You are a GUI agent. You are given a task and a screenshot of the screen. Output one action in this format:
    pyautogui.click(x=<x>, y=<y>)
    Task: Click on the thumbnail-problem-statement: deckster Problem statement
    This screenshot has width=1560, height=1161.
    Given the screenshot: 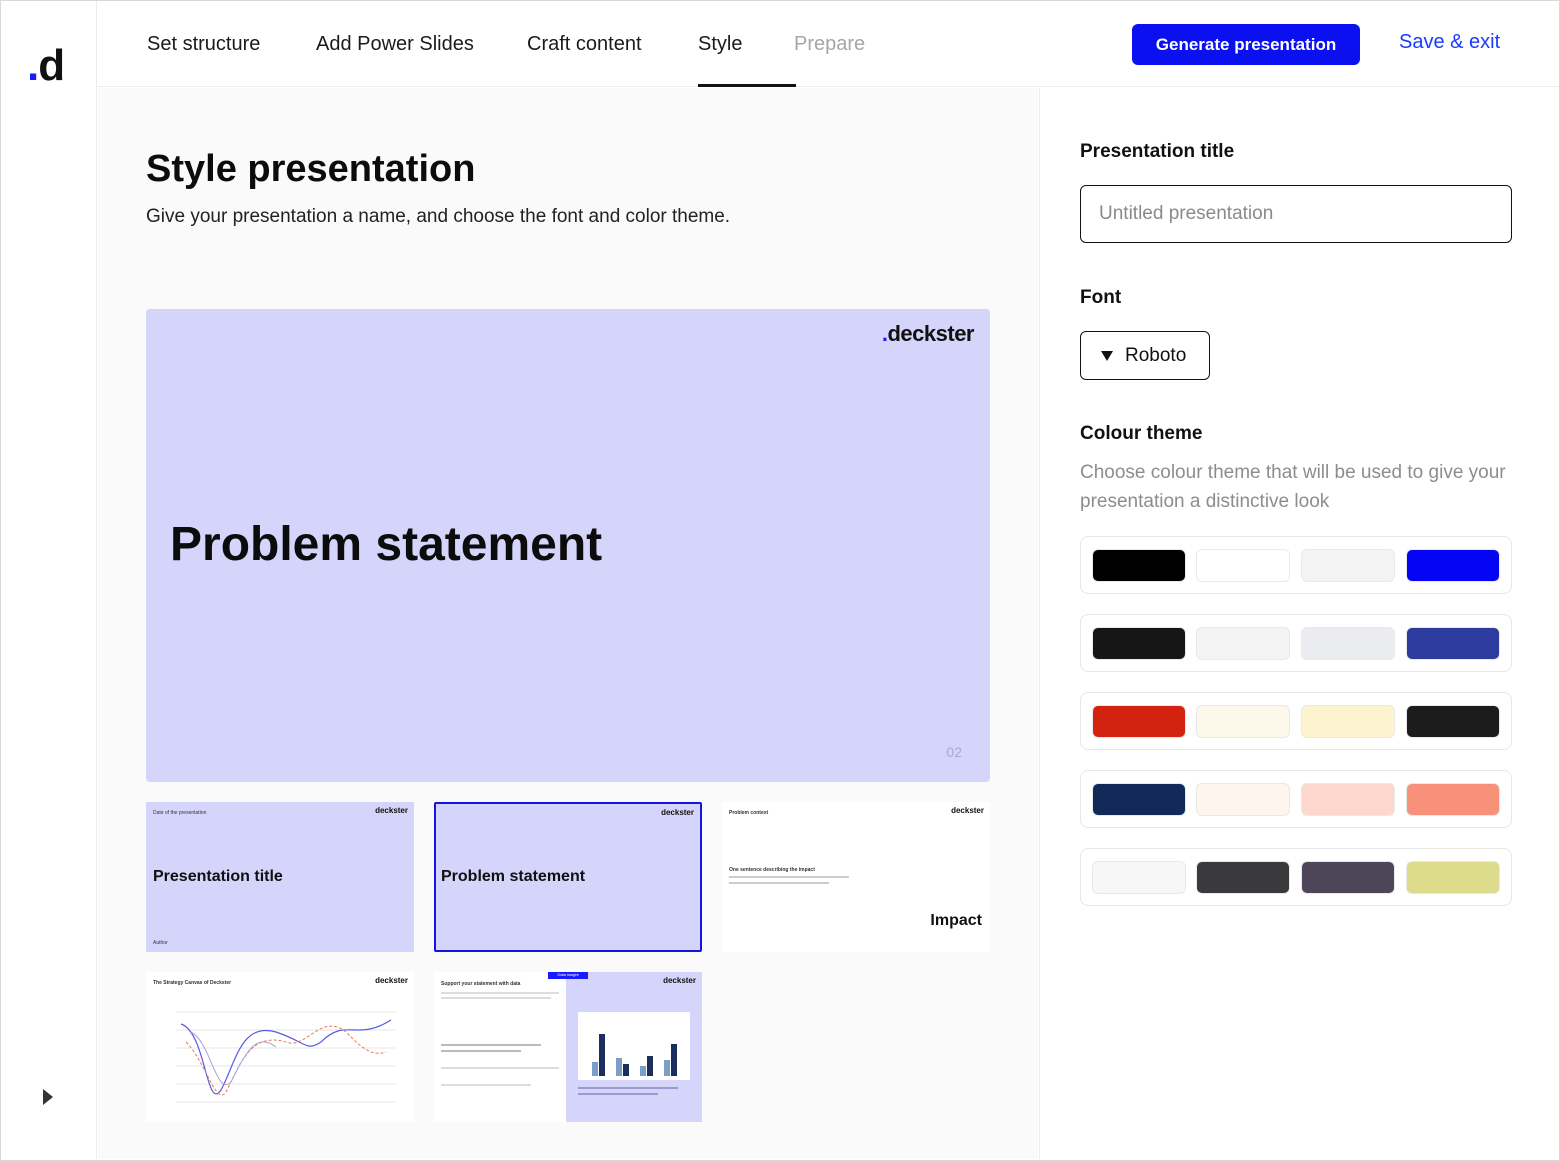 What is the action you would take?
    pyautogui.click(x=568, y=877)
    